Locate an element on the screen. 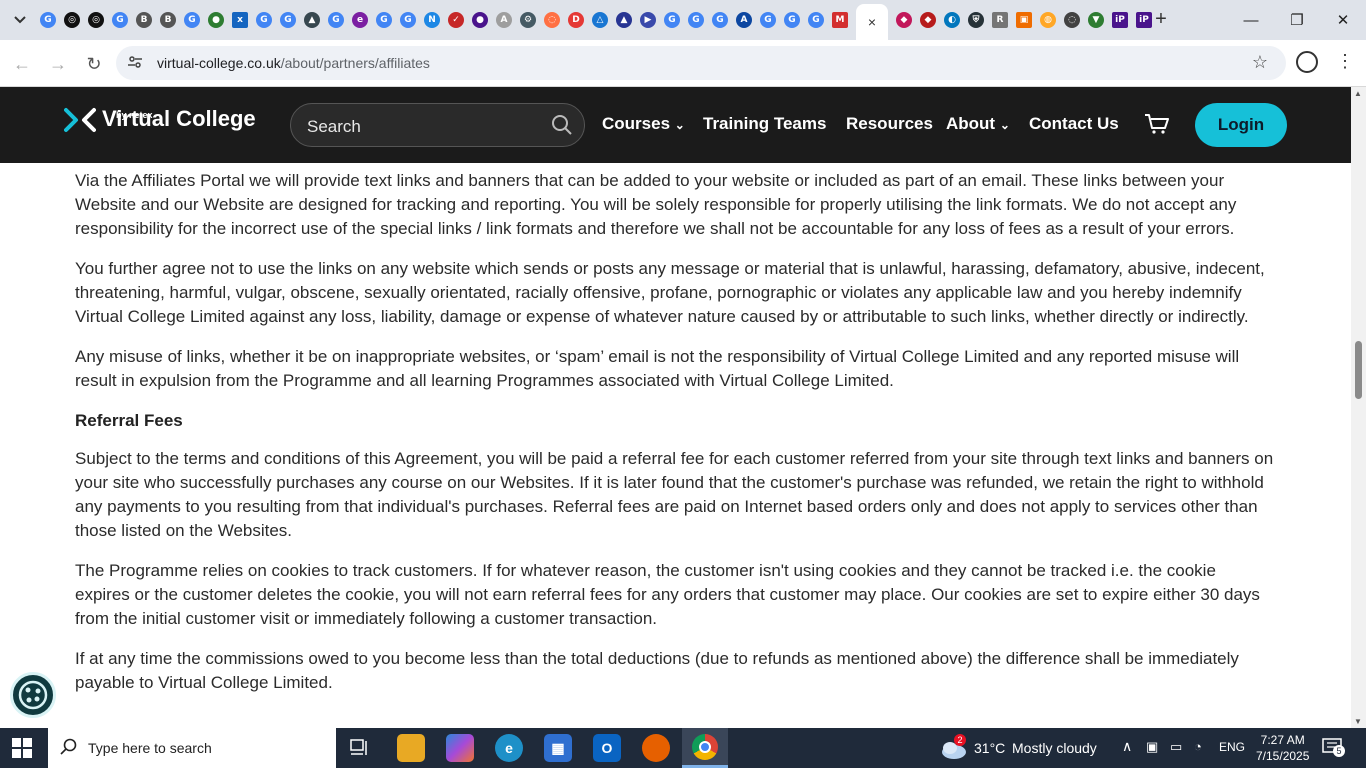  page-scrollbar: ▲ ▼ is located at coordinates (1358, 407).